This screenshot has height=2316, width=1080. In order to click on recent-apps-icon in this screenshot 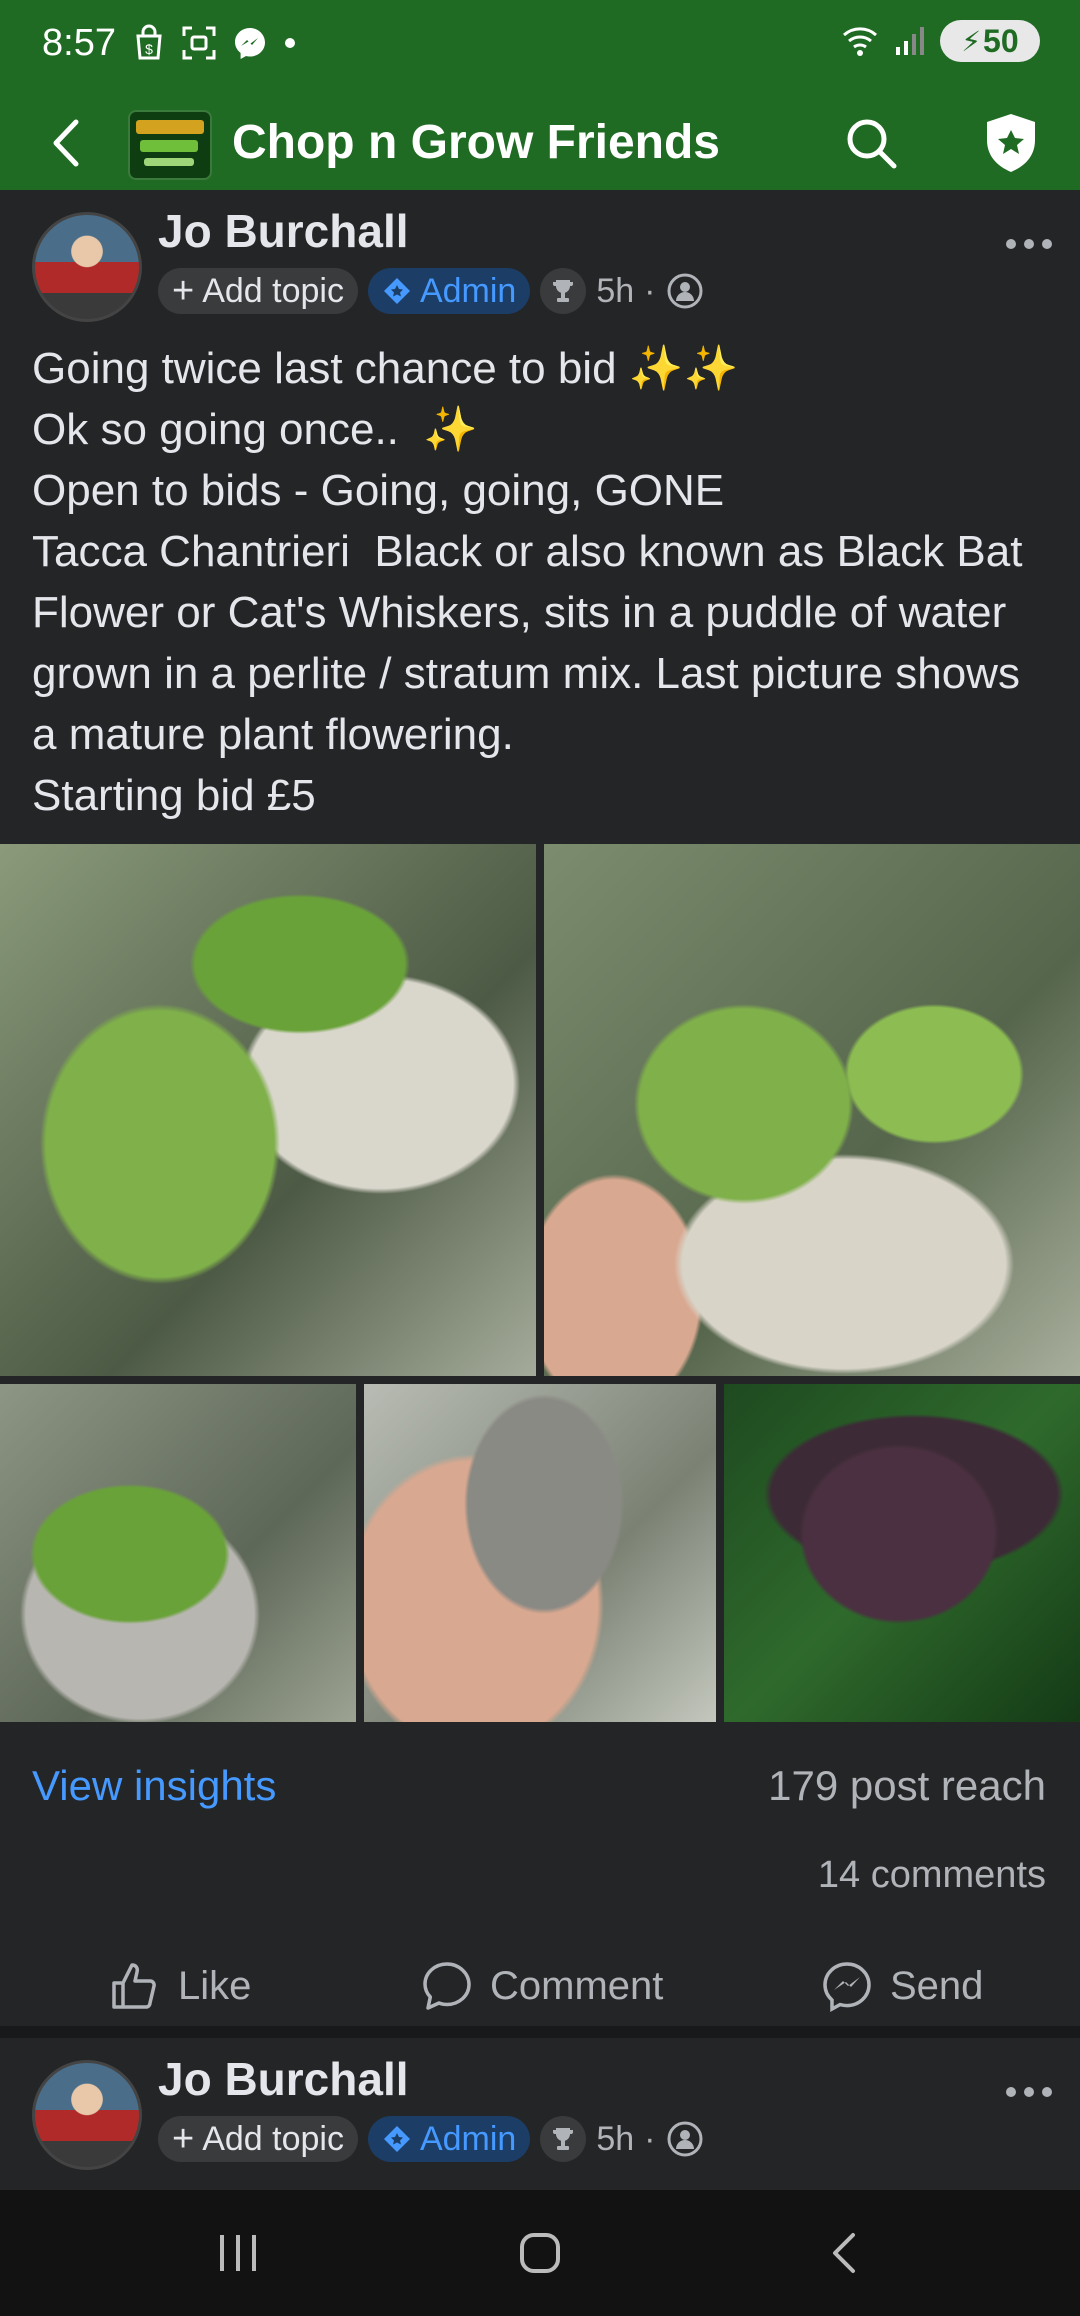, I will do `click(238, 2253)`.